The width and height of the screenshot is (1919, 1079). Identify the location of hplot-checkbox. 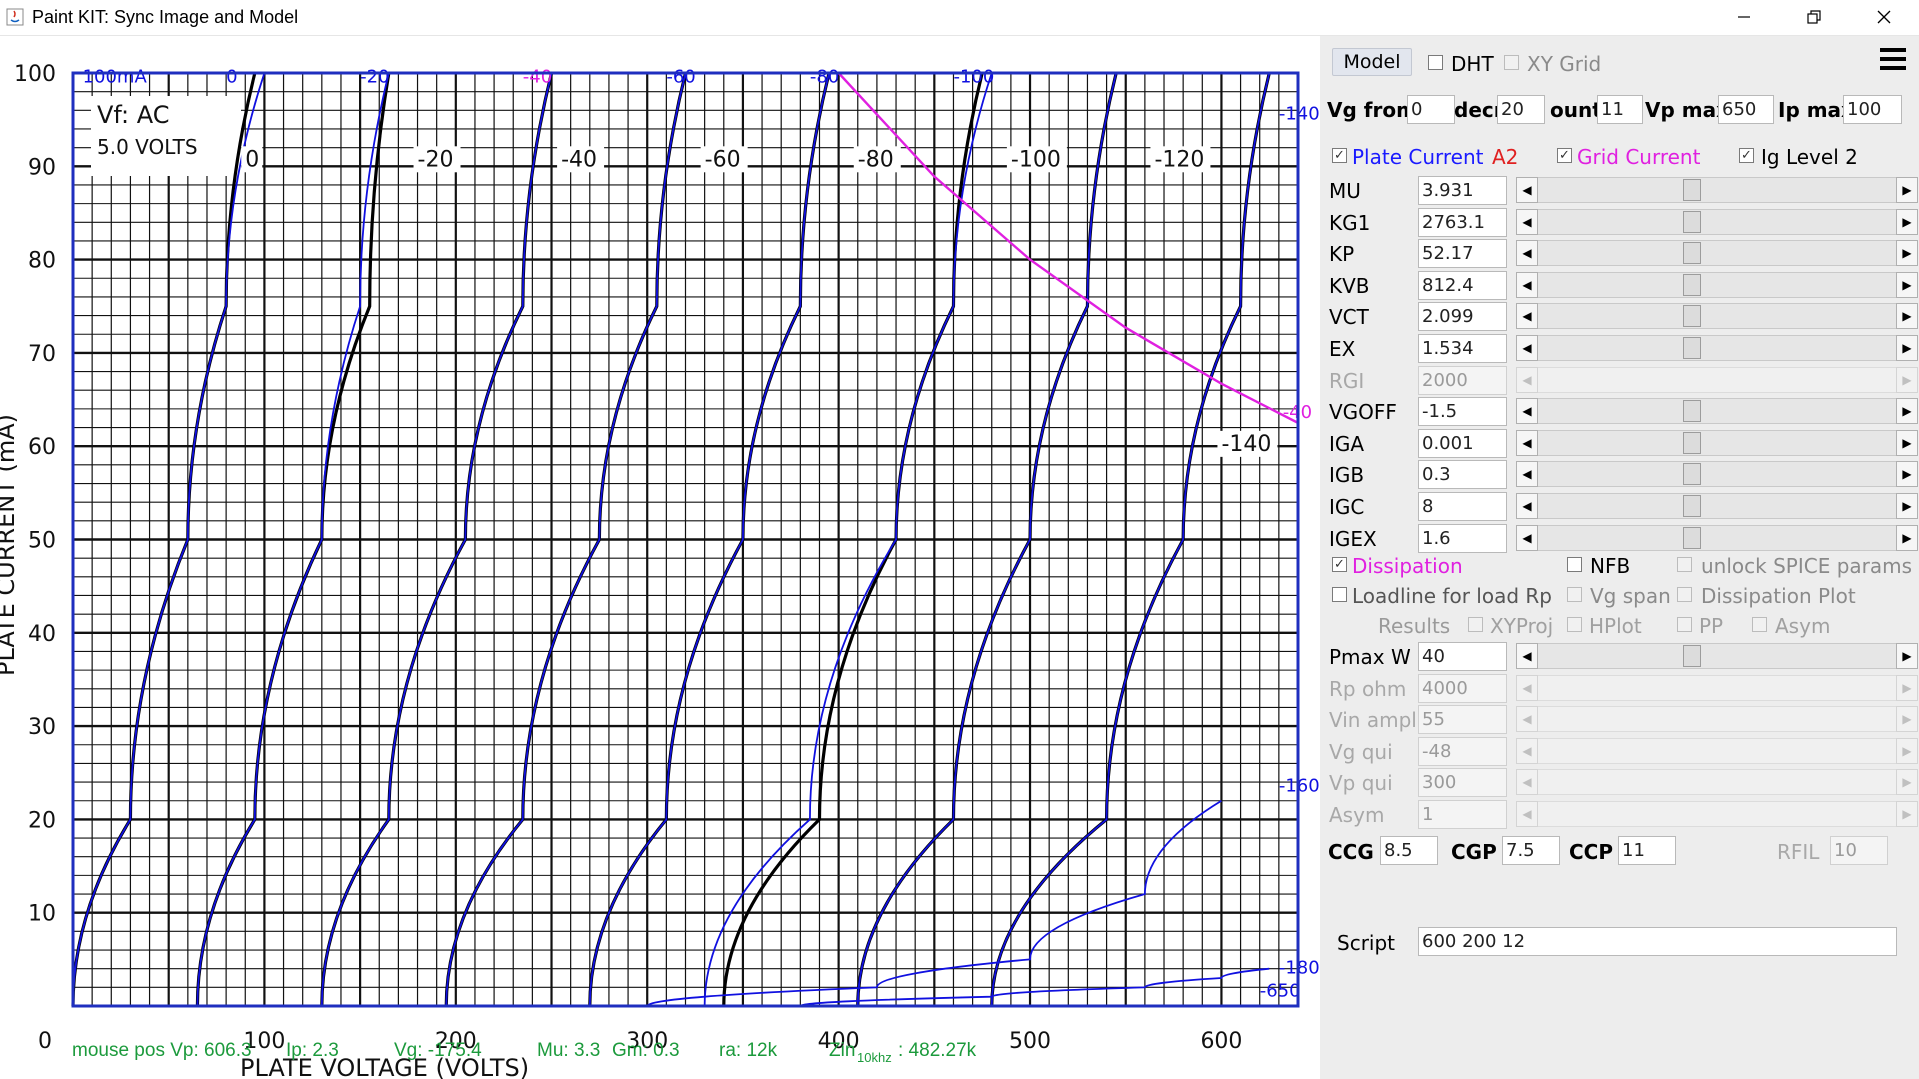
(1574, 624).